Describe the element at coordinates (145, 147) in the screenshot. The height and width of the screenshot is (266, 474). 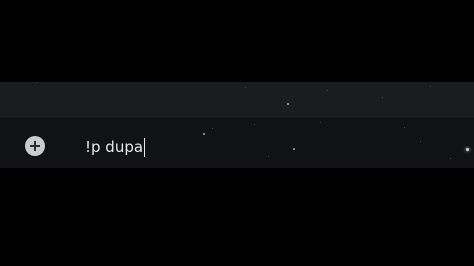
I see `text-caret` at that location.